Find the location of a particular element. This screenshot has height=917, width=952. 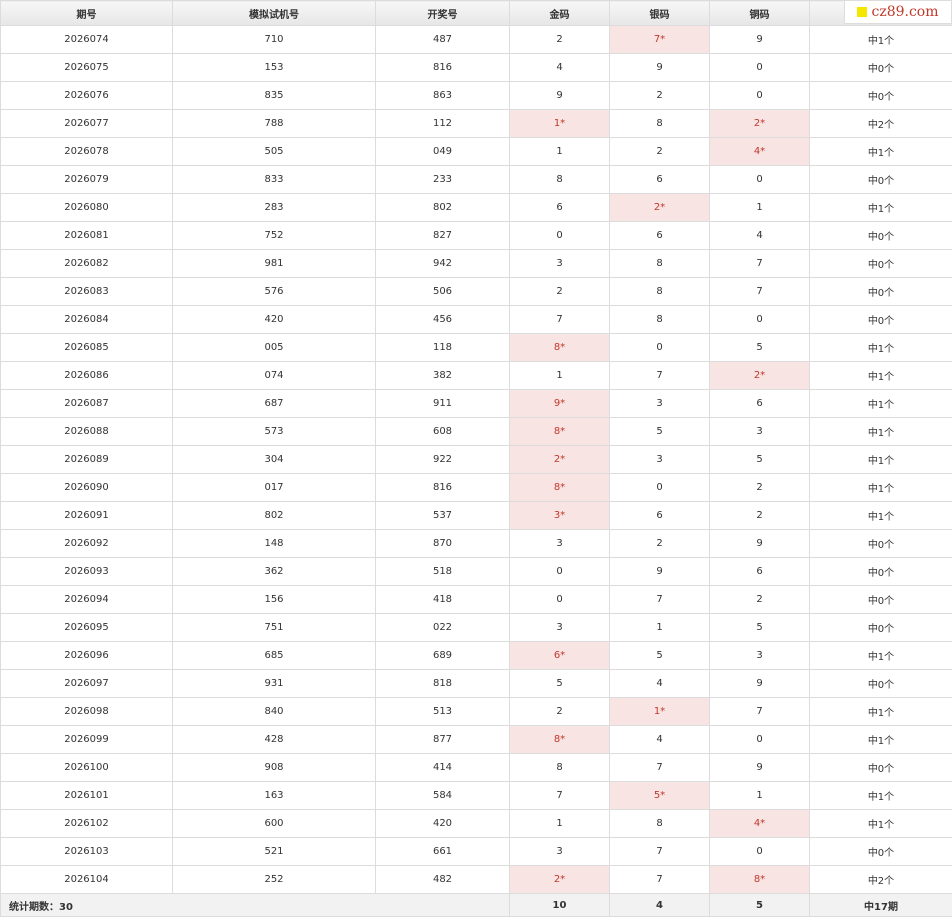

gold-code-cell: 2* is located at coordinates (560, 880).